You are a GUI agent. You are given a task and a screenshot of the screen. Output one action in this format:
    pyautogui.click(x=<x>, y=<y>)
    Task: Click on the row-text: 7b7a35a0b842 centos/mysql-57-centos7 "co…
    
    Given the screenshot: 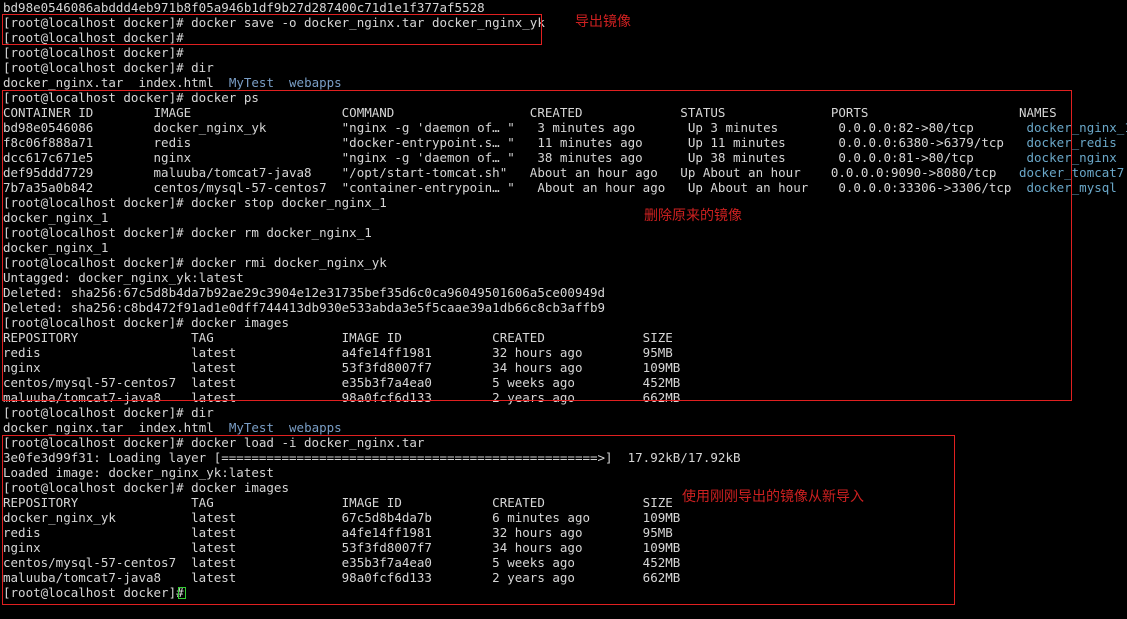 What is the action you would take?
    pyautogui.click(x=515, y=187)
    